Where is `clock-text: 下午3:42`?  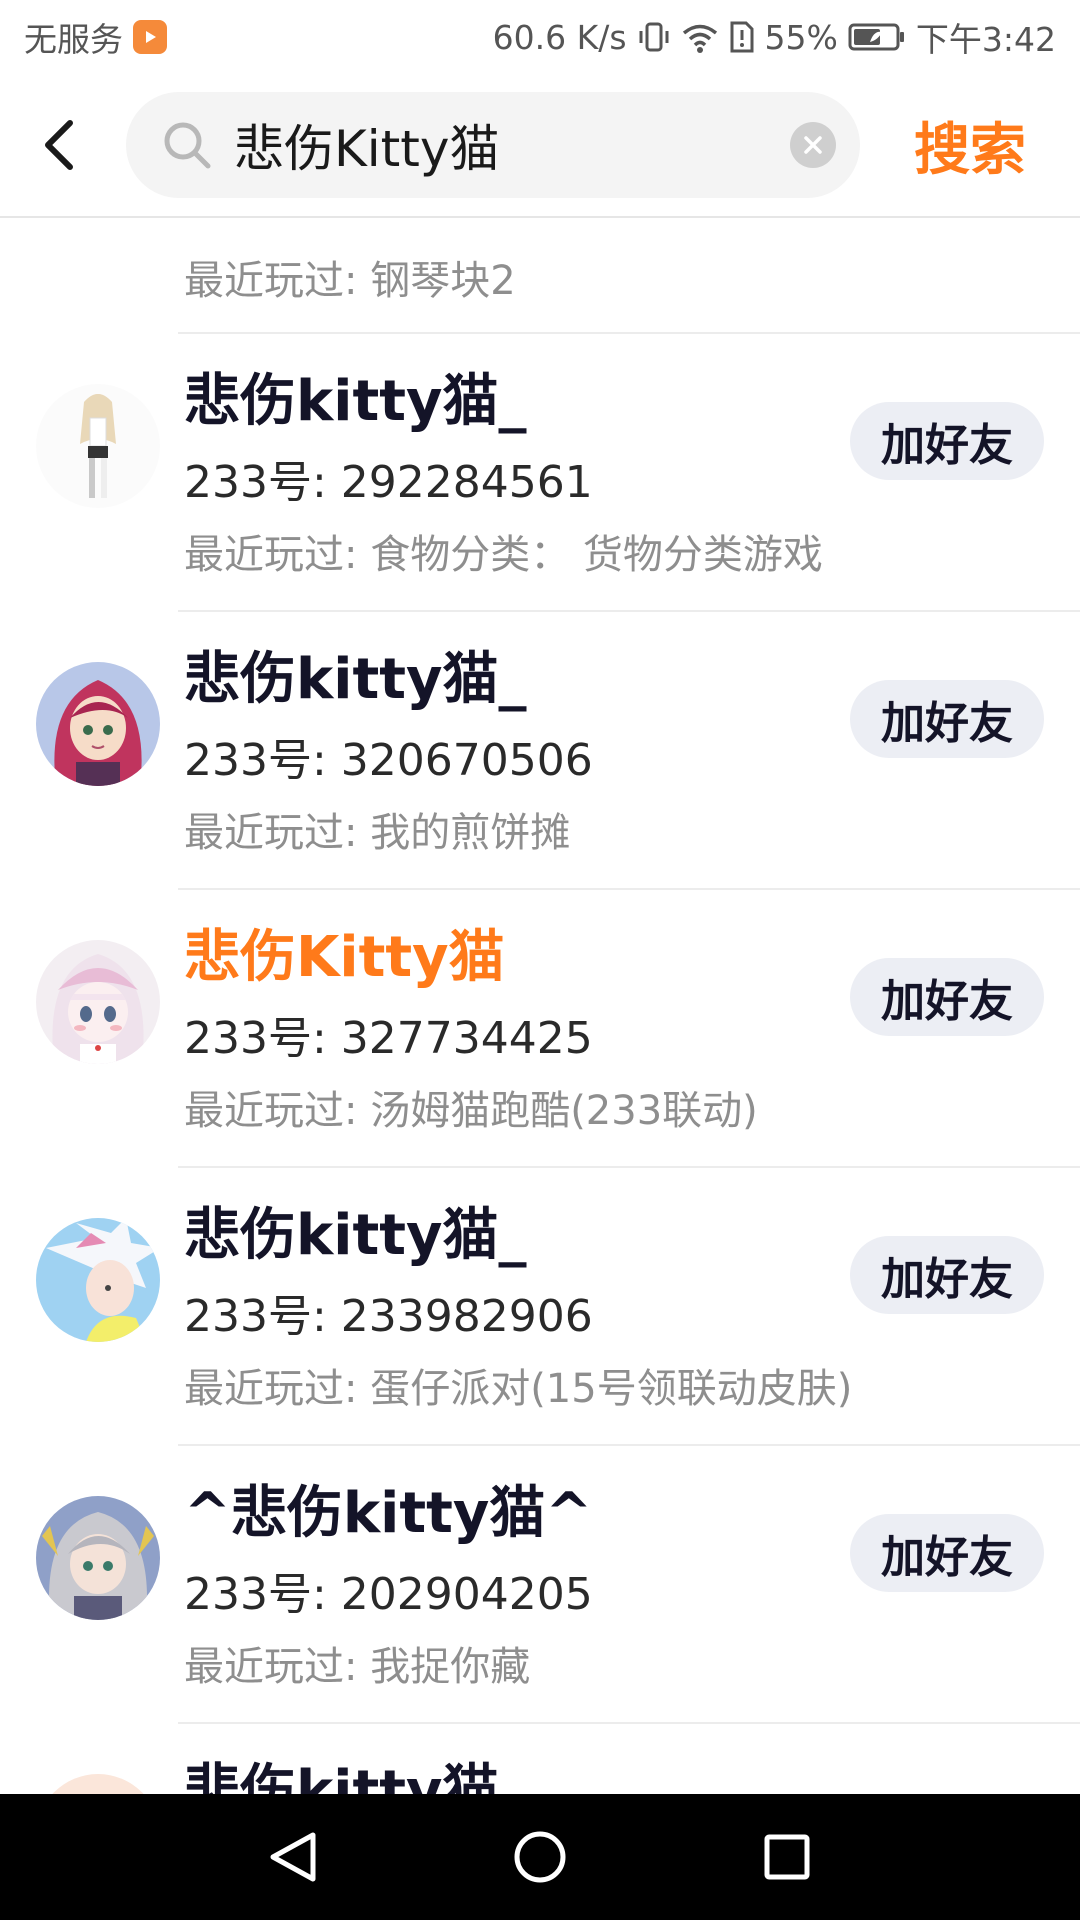
clock-text: 下午3:42 is located at coordinates (985, 39).